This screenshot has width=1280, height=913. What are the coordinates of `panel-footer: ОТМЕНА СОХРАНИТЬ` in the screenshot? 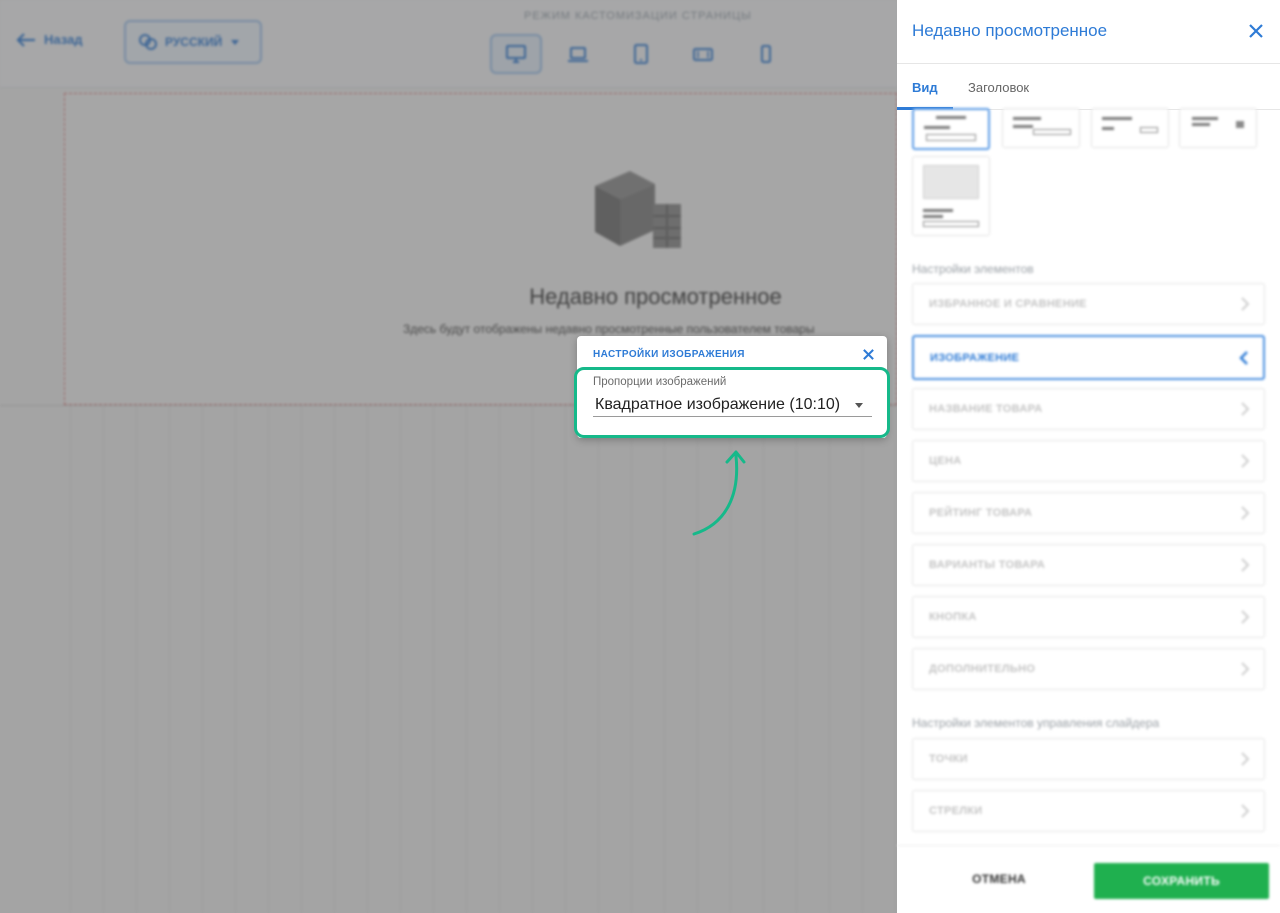 It's located at (1088, 879).